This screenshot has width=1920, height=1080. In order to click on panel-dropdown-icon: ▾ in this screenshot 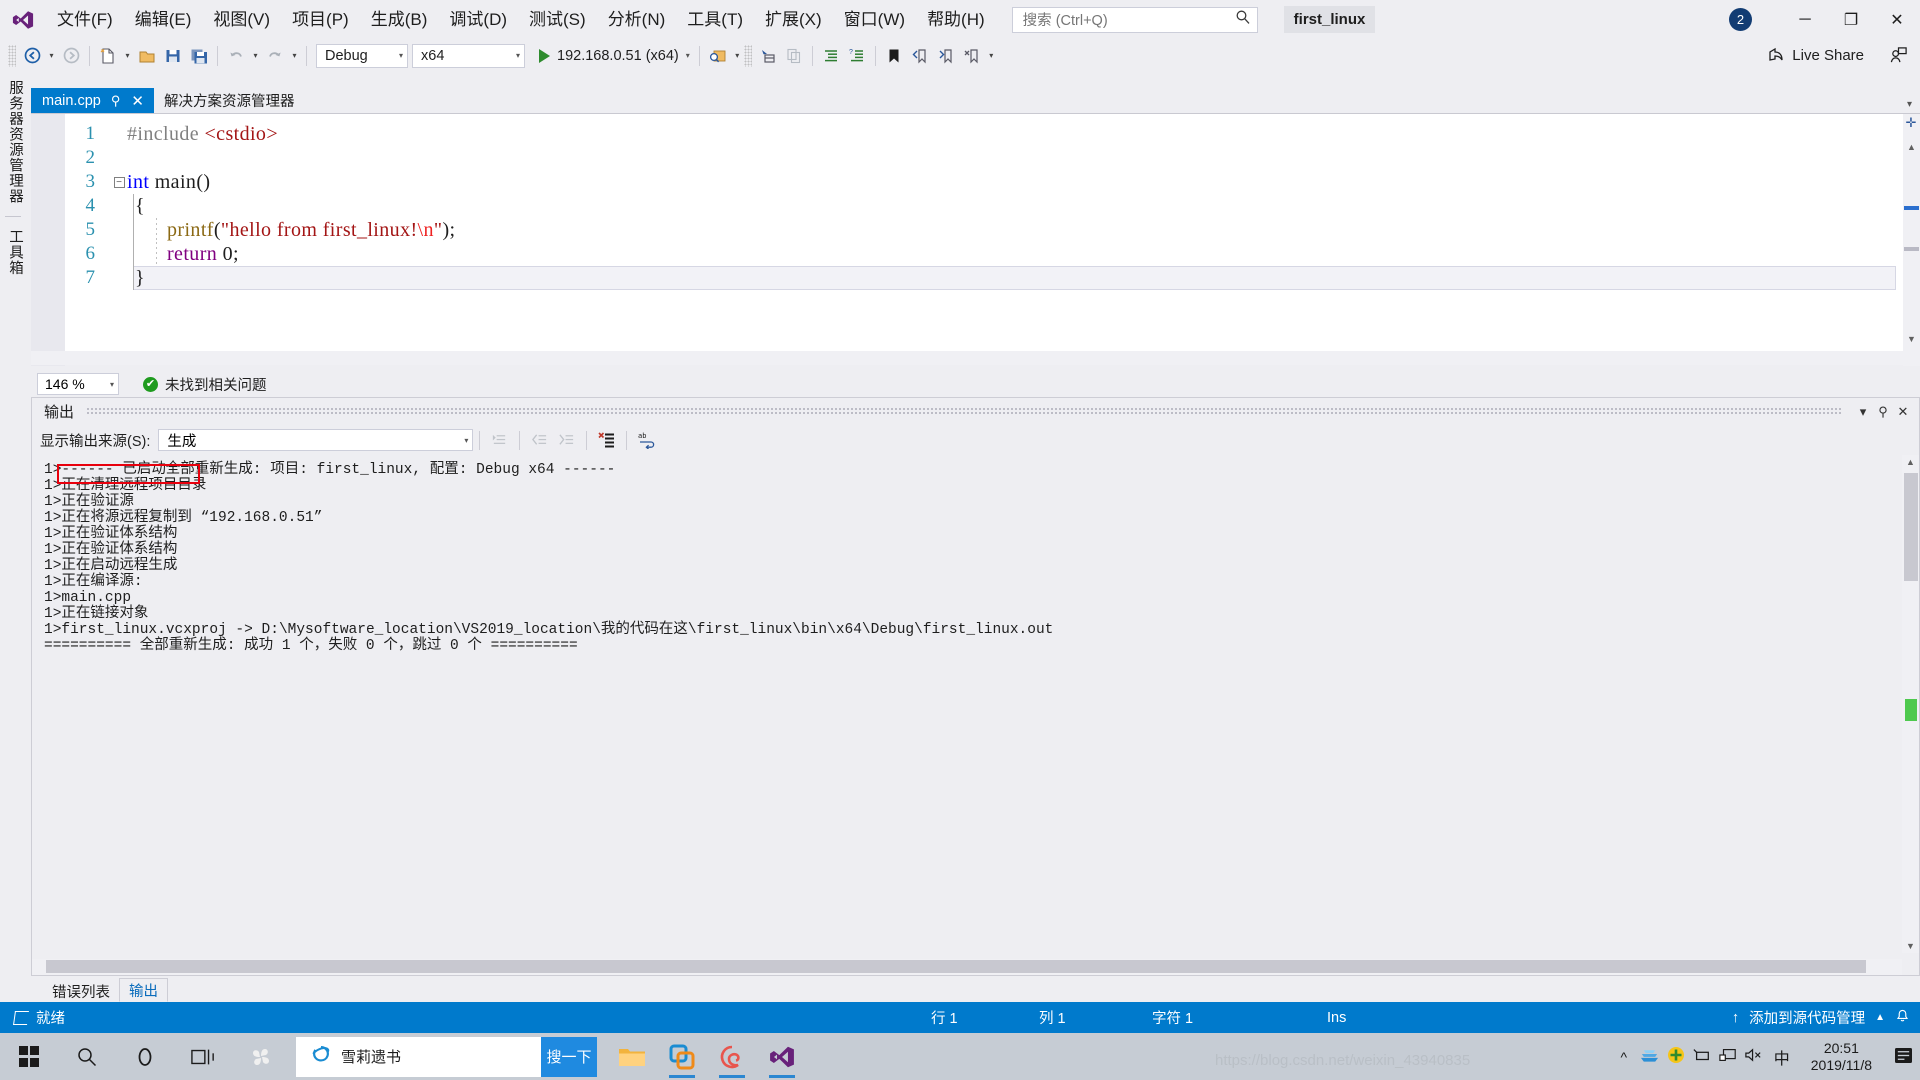, I will do `click(1863, 412)`.